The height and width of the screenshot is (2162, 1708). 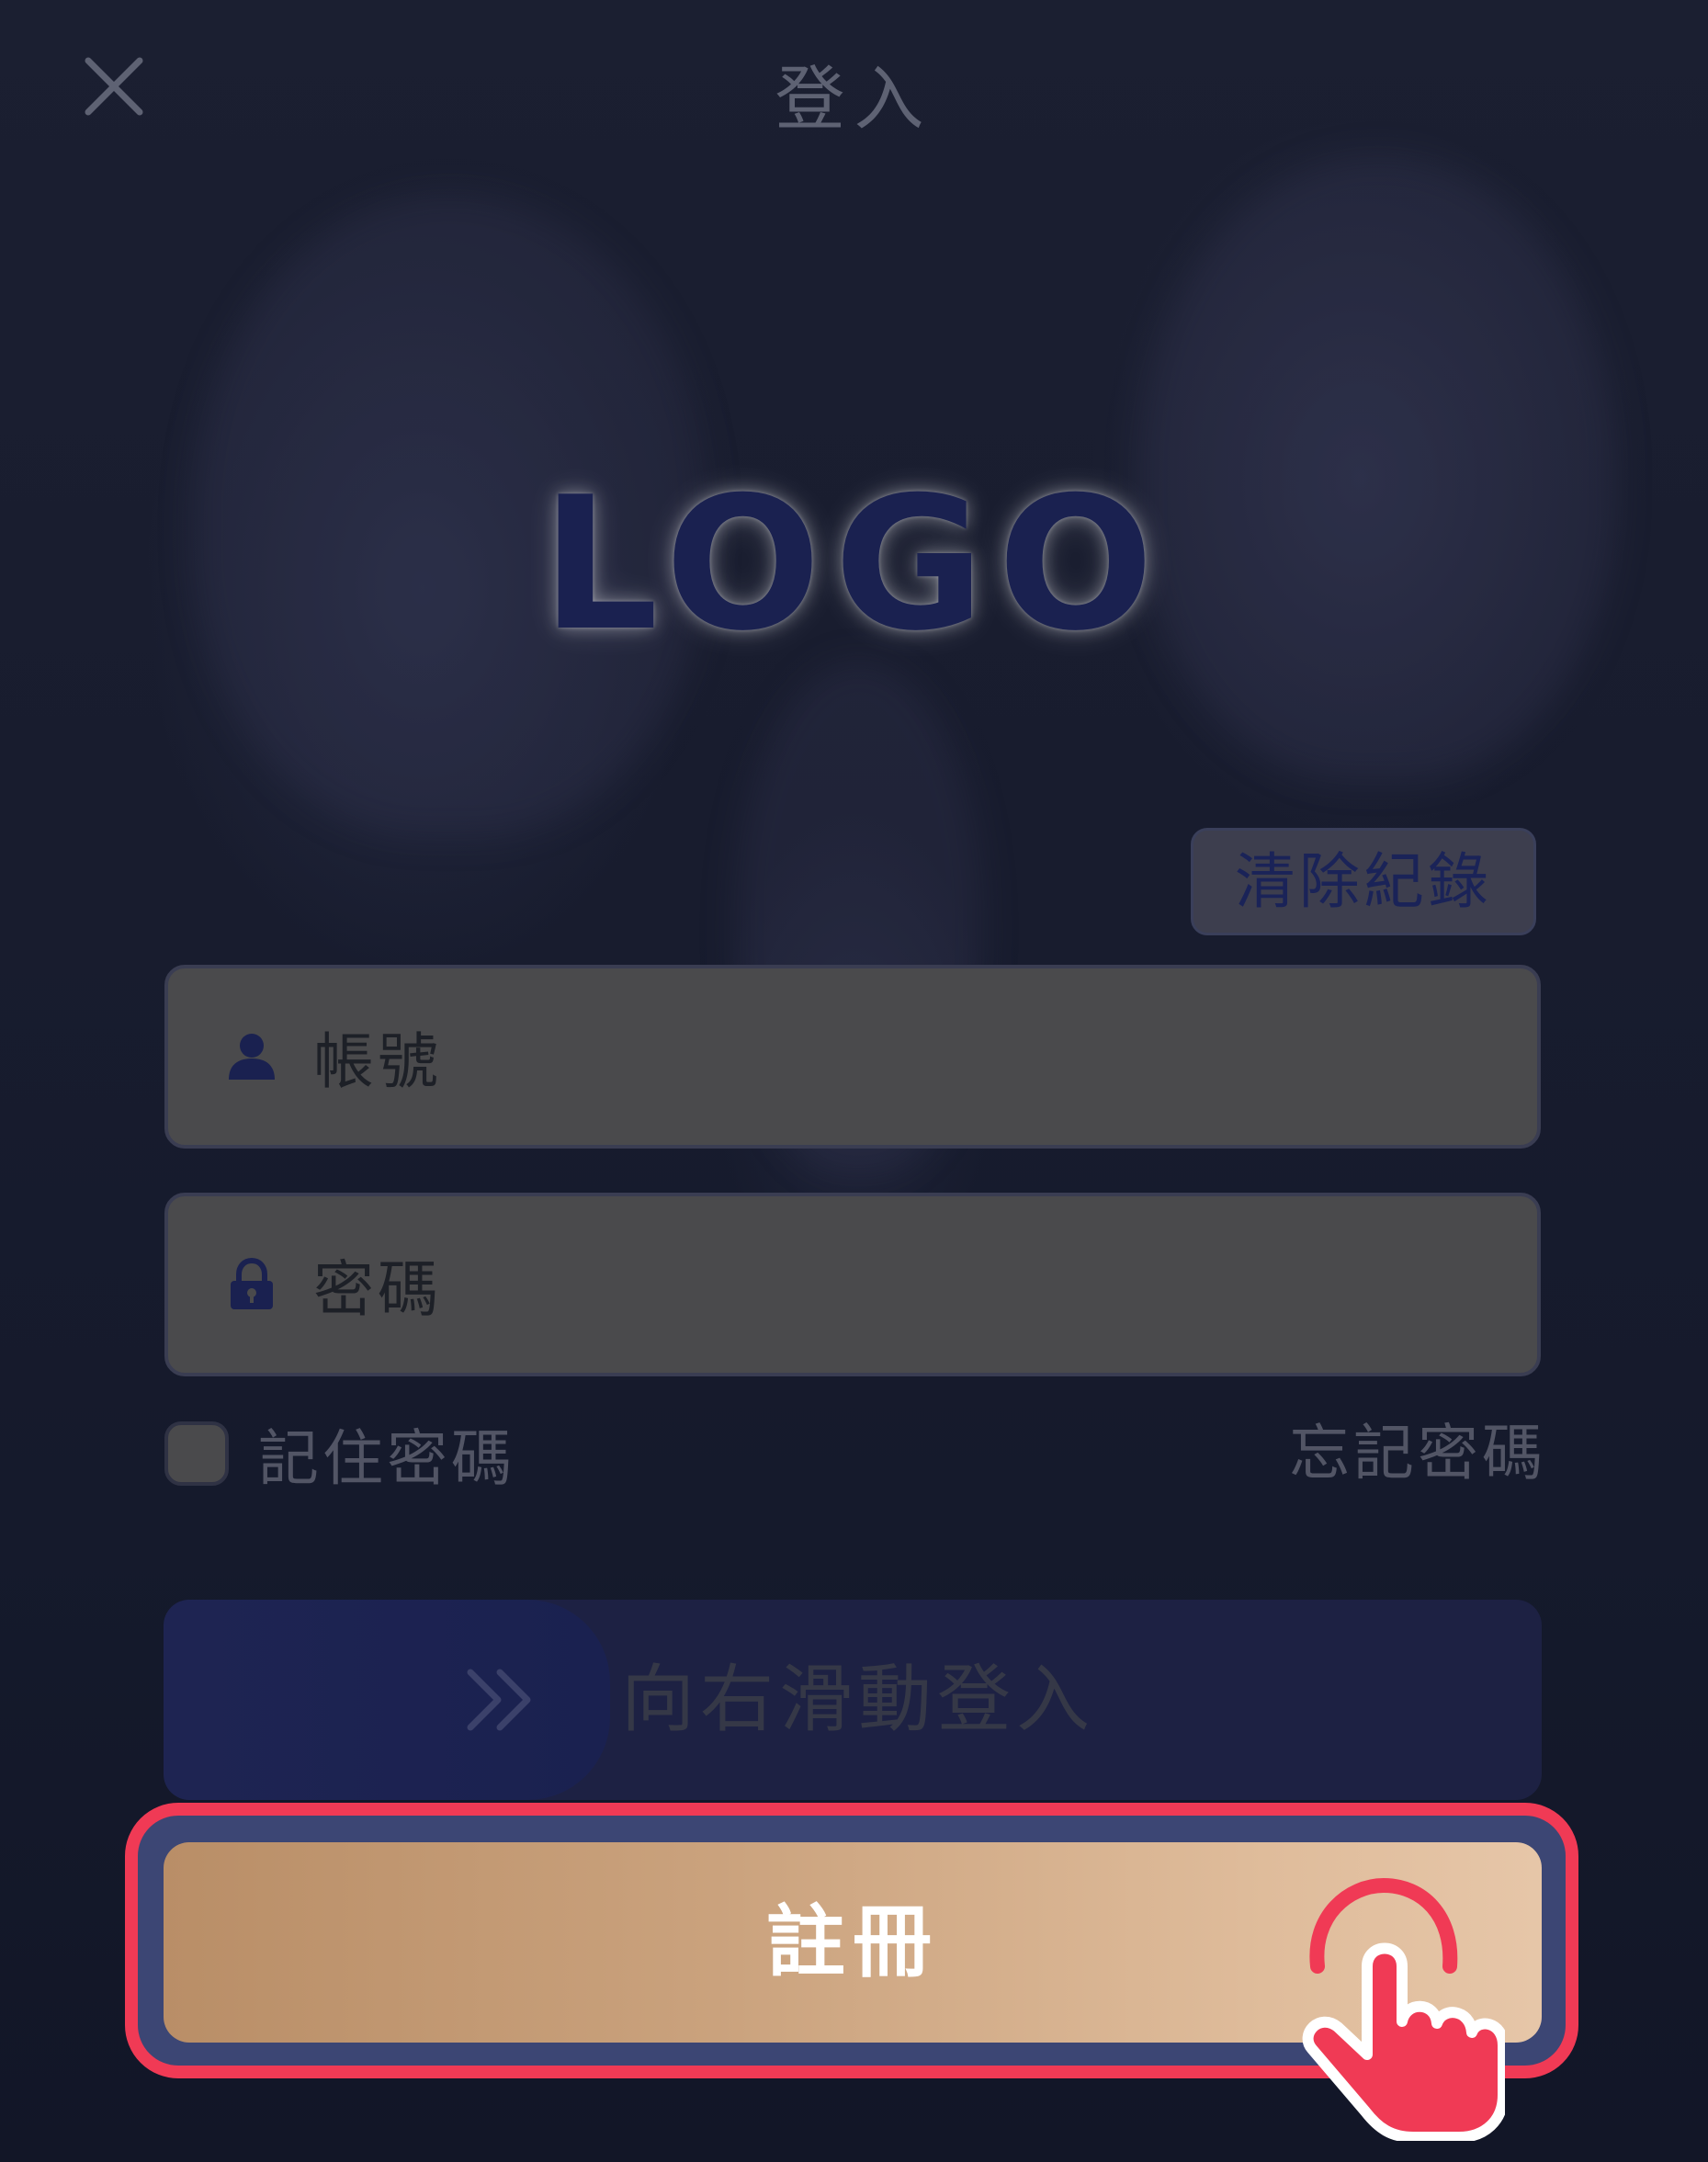 What do you see at coordinates (1394, 2003) in the screenshot?
I see `hand-pointer-icon` at bounding box center [1394, 2003].